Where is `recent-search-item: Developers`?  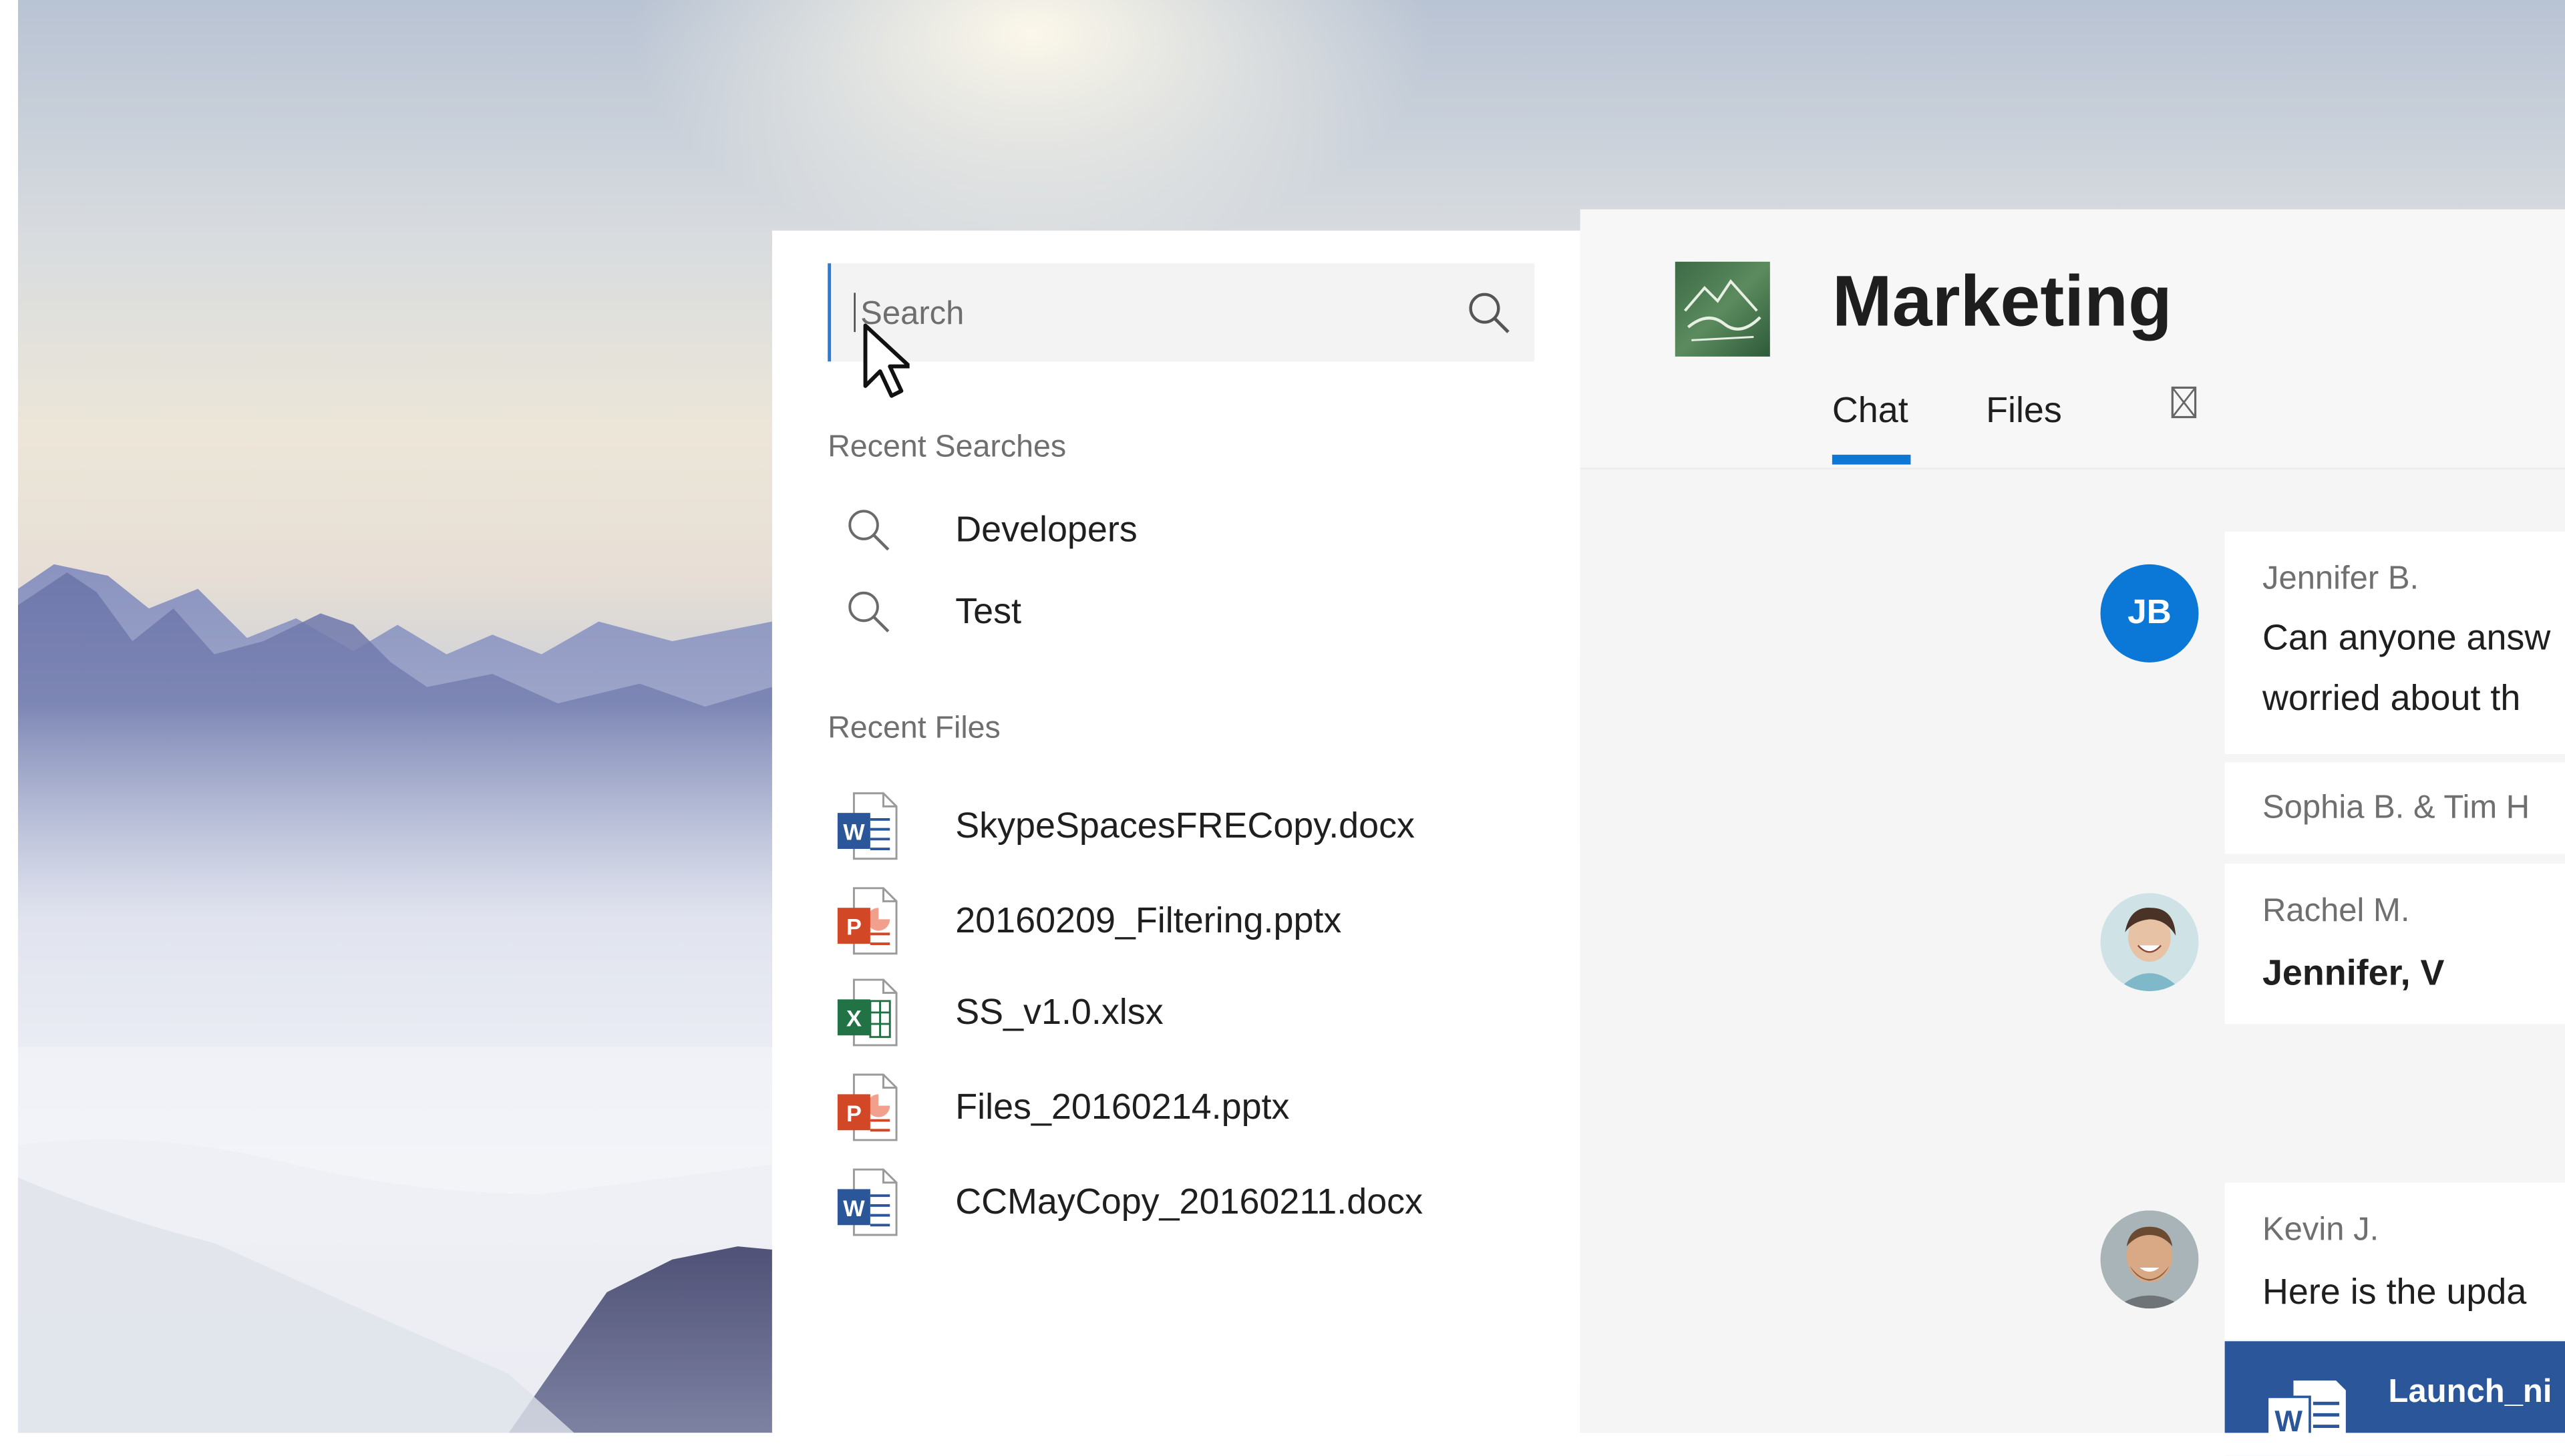 recent-search-item: Developers is located at coordinates (1179, 530).